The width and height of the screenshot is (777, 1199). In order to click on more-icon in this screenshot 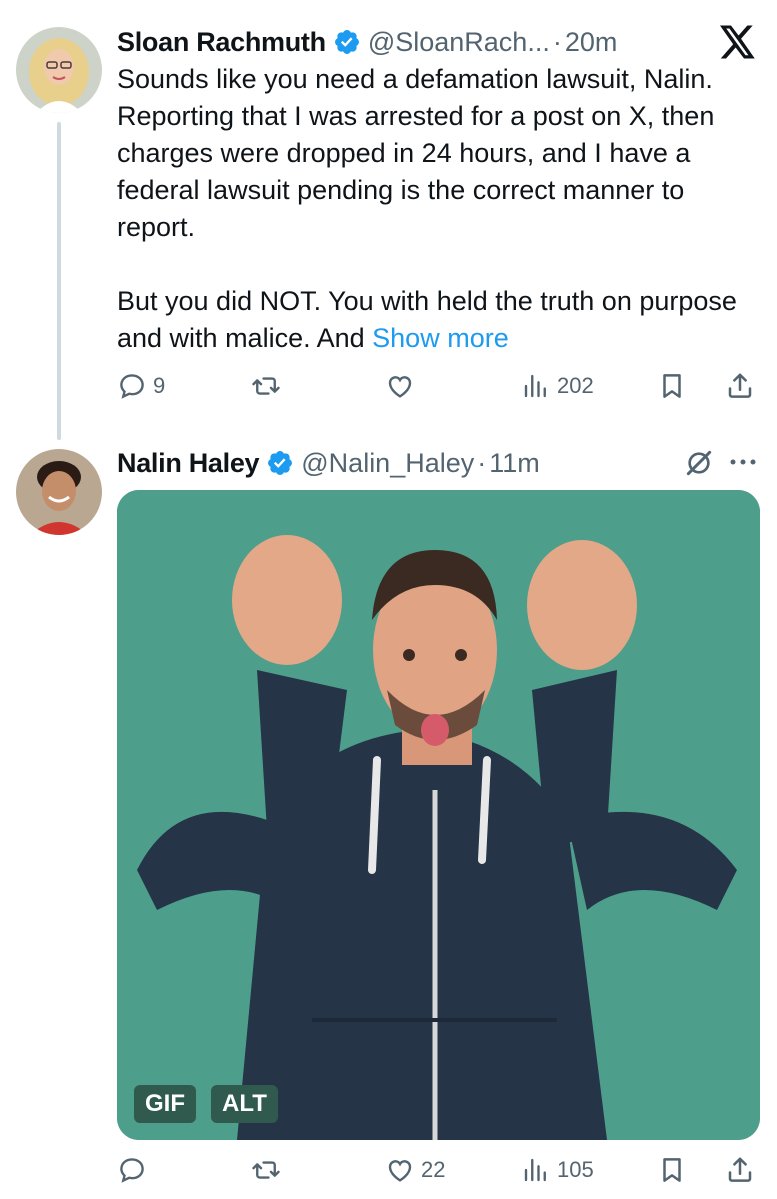, I will do `click(743, 462)`.